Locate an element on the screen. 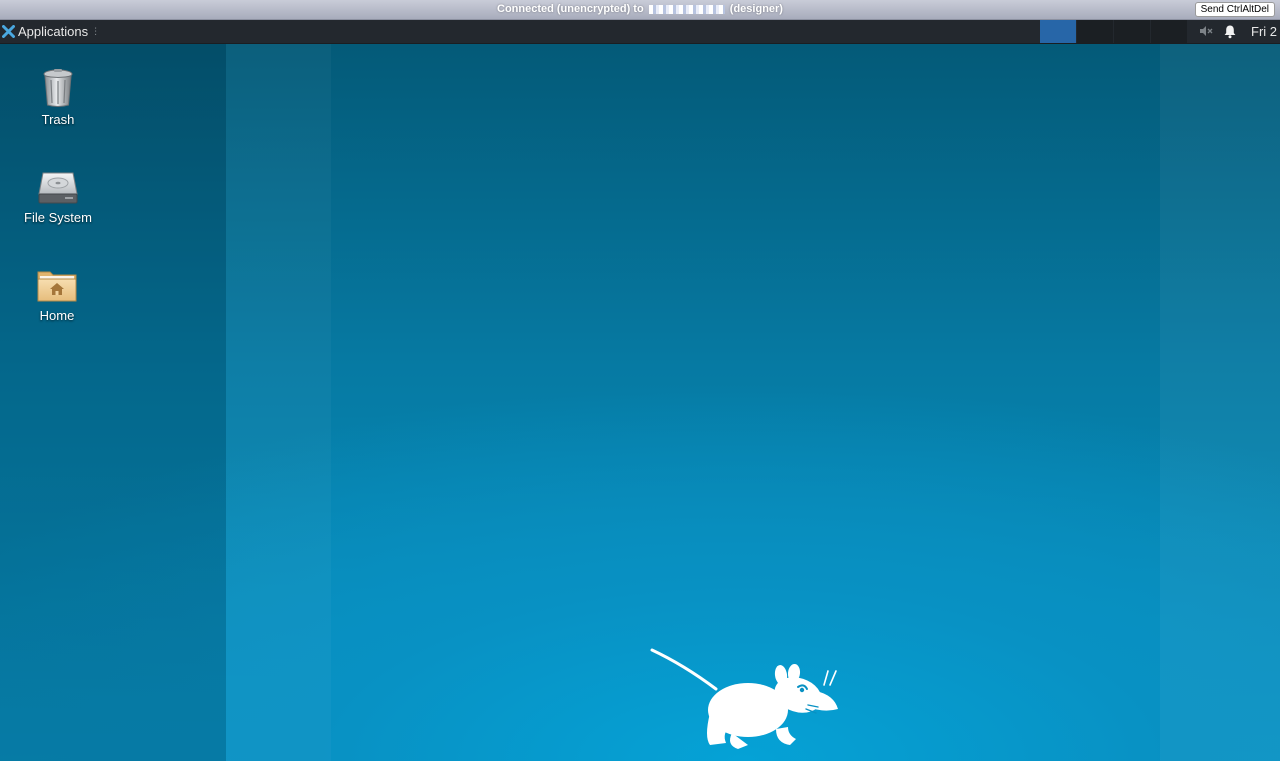 This screenshot has height=761, width=1280. top-panel: Applications ⋮ Fri 2 is located at coordinates (640, 32).